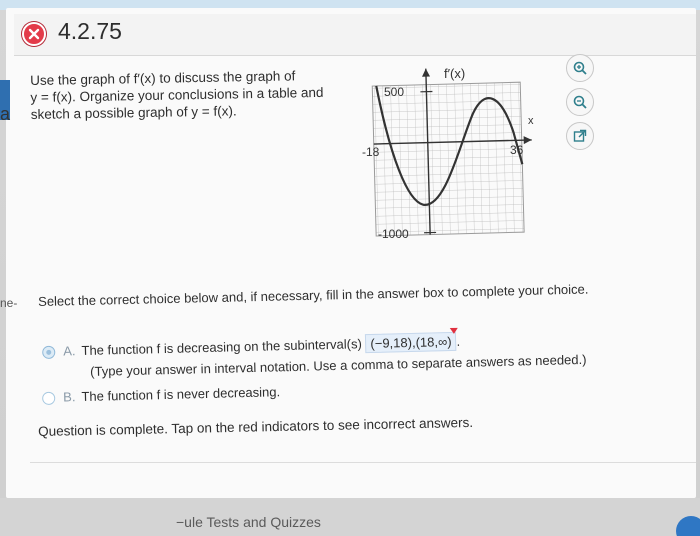  I want to click on choice-a-radio, so click(49, 352).